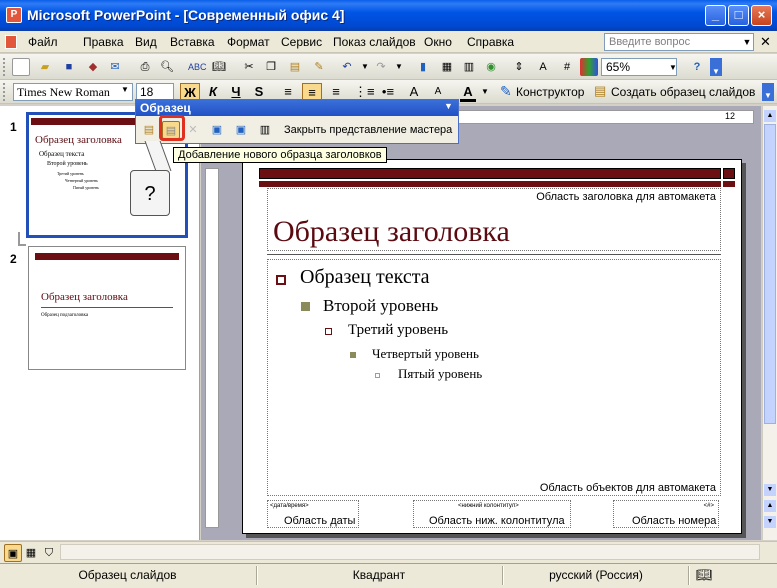  What do you see at coordinates (469, 67) in the screenshot?
I see `tables-borders-icon: ▥` at bounding box center [469, 67].